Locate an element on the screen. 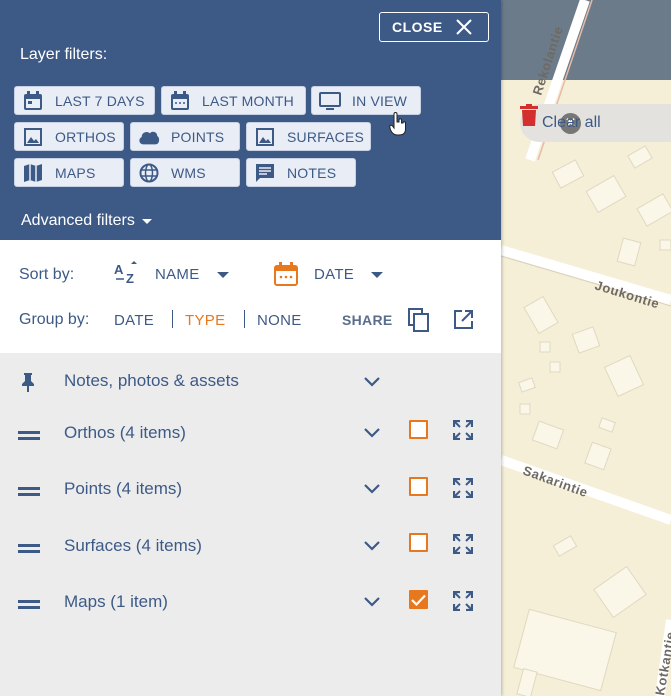 This screenshot has height=696, width=671. group-by-label: Group by: is located at coordinates (54, 319).